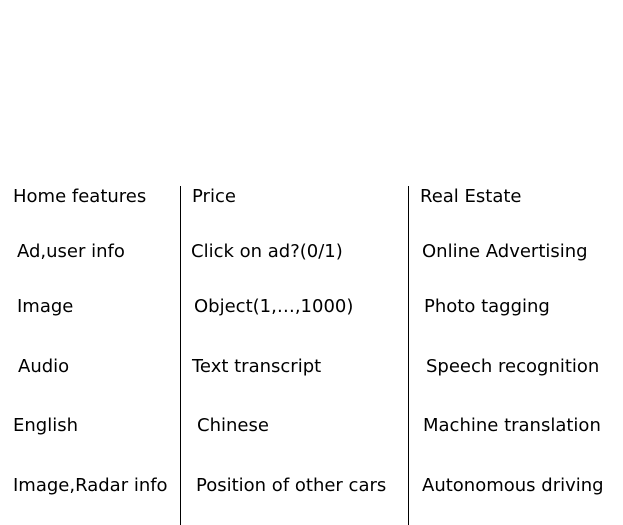  What do you see at coordinates (512, 425) in the screenshot?
I see `application-cell: Machine translation` at bounding box center [512, 425].